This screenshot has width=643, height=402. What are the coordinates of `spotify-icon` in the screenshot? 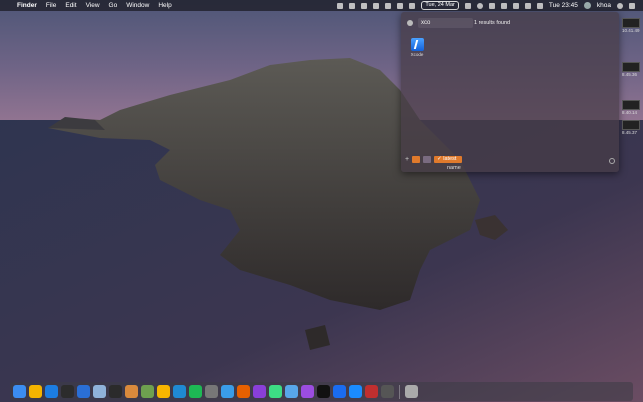 It's located at (195, 391).